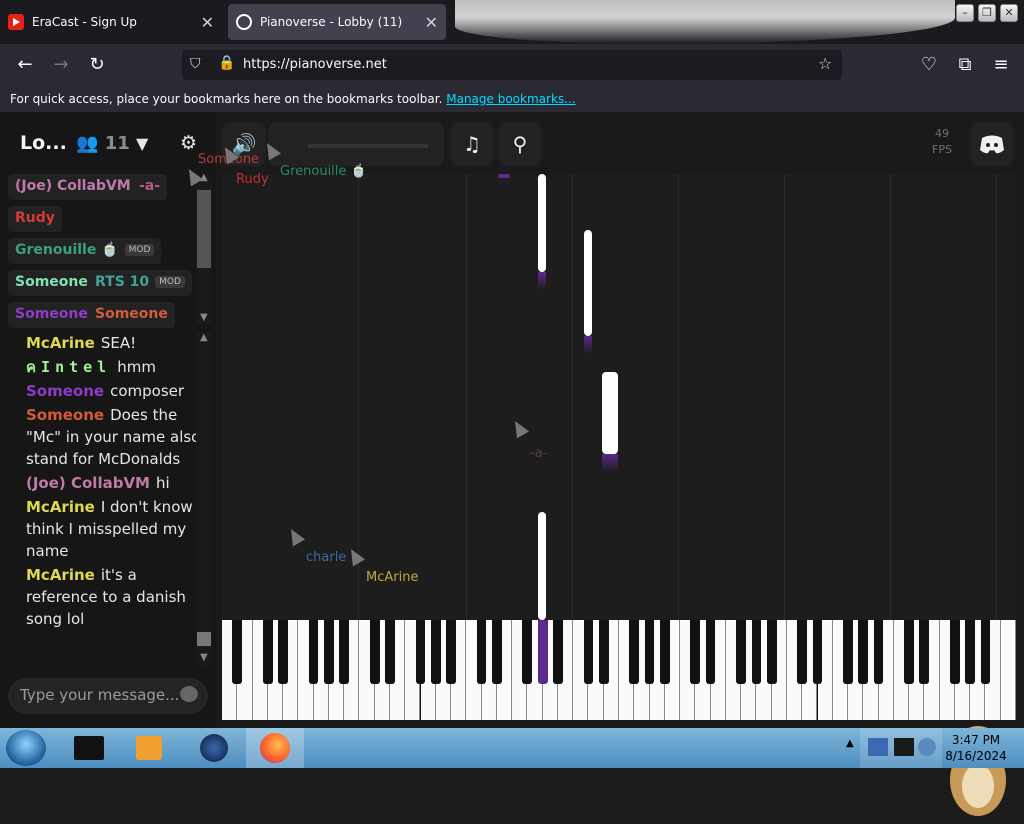  I want to click on restore-window-button: ❐, so click(987, 13).